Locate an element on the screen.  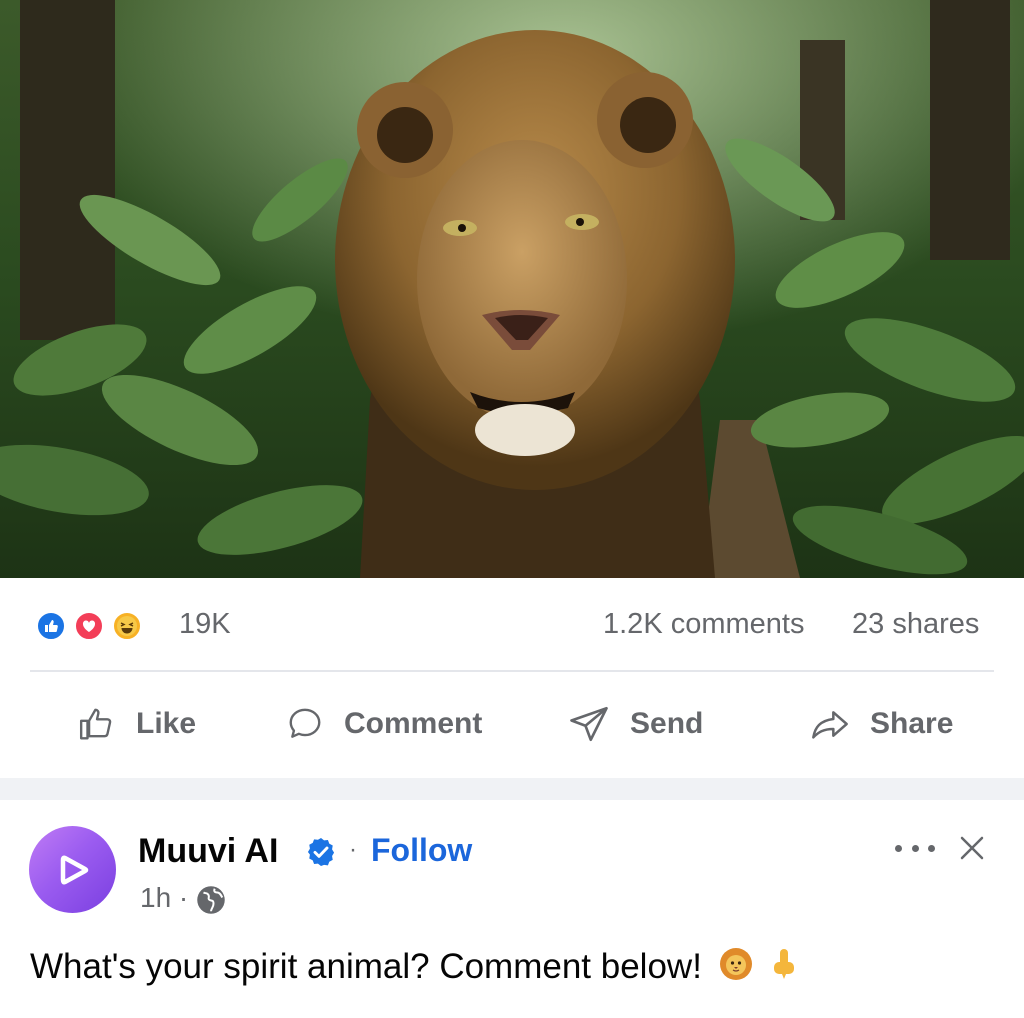
share-label: Share is located at coordinates (912, 723).